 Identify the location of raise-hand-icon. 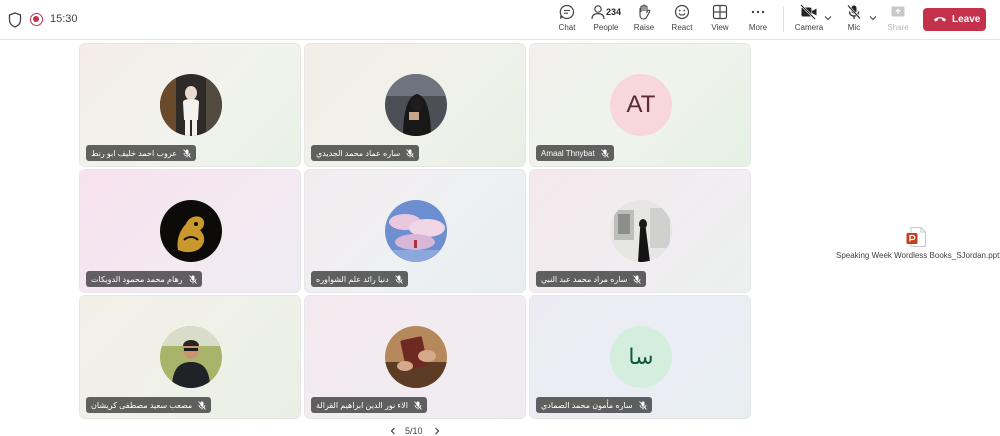
(645, 12).